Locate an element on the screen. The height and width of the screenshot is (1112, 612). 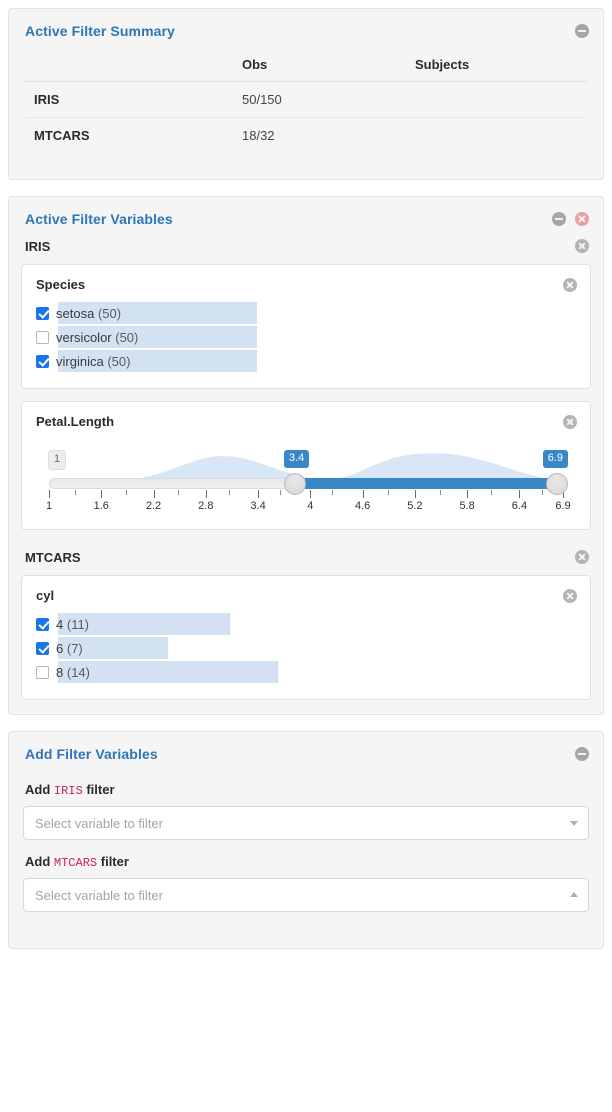
addfilter-title: Add Filter Variables is located at coordinates (91, 754).